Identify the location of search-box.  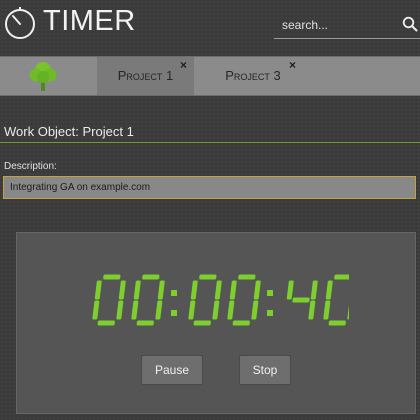
(347, 24).